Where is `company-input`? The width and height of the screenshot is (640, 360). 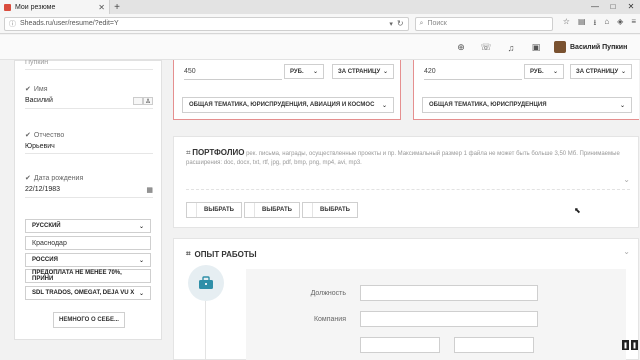 company-input is located at coordinates (449, 319).